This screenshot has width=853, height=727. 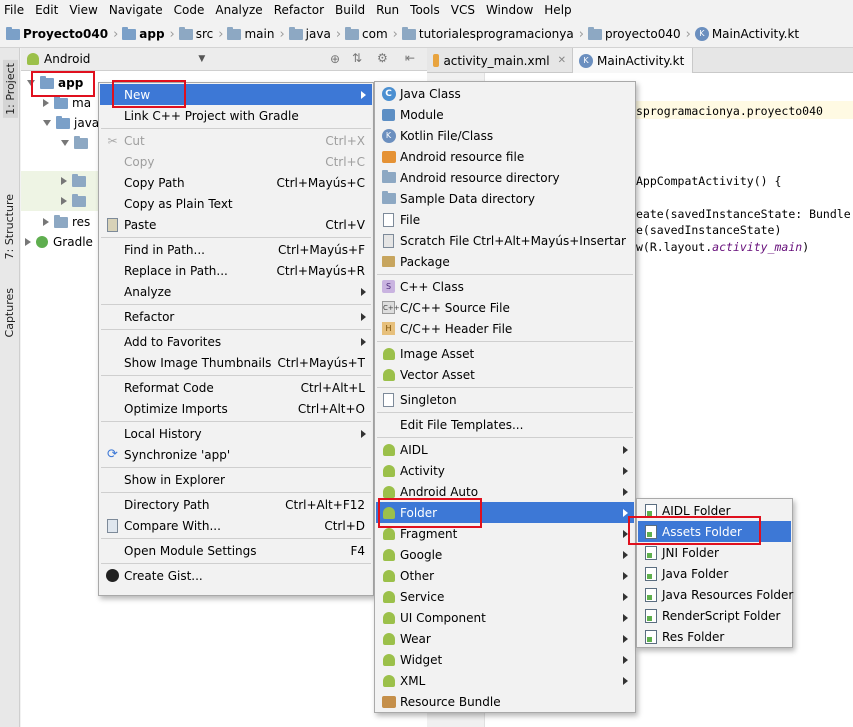 I want to click on menu-edit: Edit, so click(x=47, y=10).